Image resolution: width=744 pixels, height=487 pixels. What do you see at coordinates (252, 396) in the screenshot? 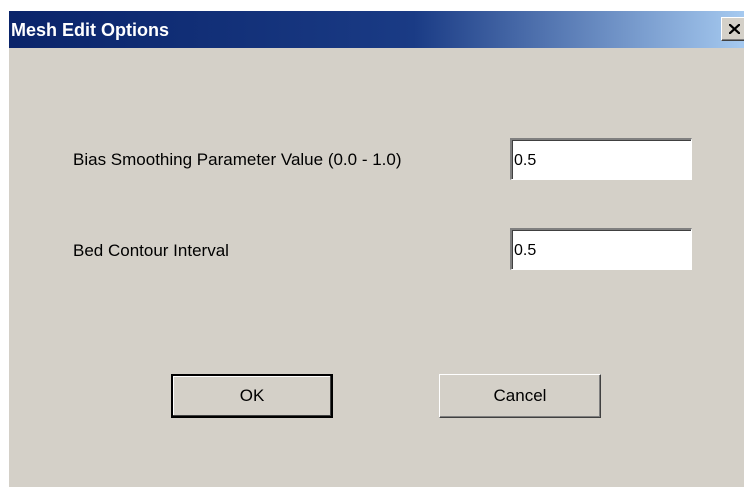
I see `ok-button: OK` at bounding box center [252, 396].